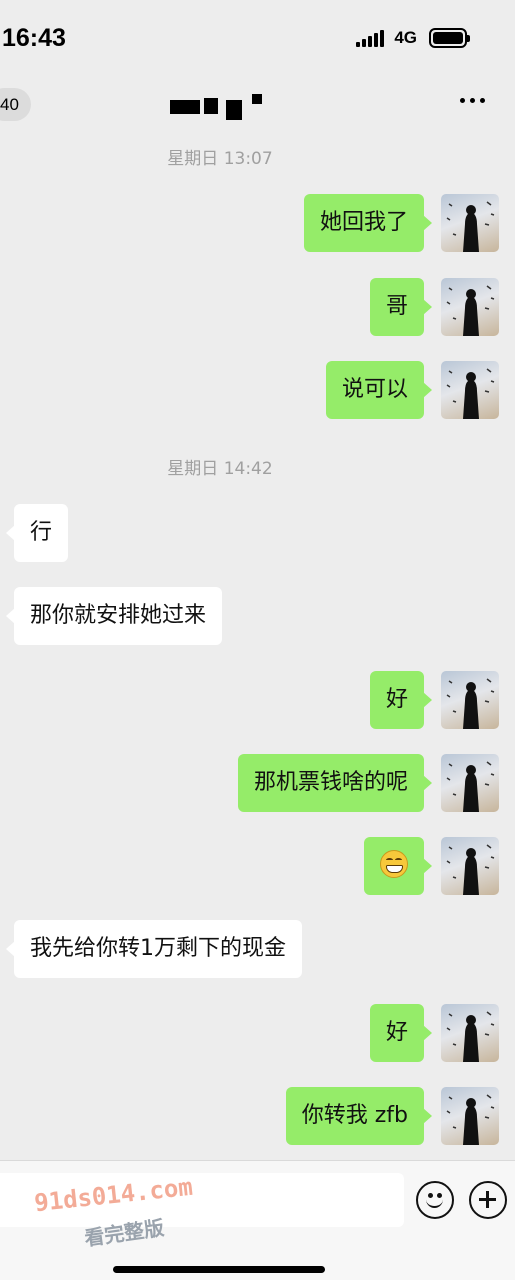 The image size is (515, 1280). I want to click on signal-icon, so click(370, 38).